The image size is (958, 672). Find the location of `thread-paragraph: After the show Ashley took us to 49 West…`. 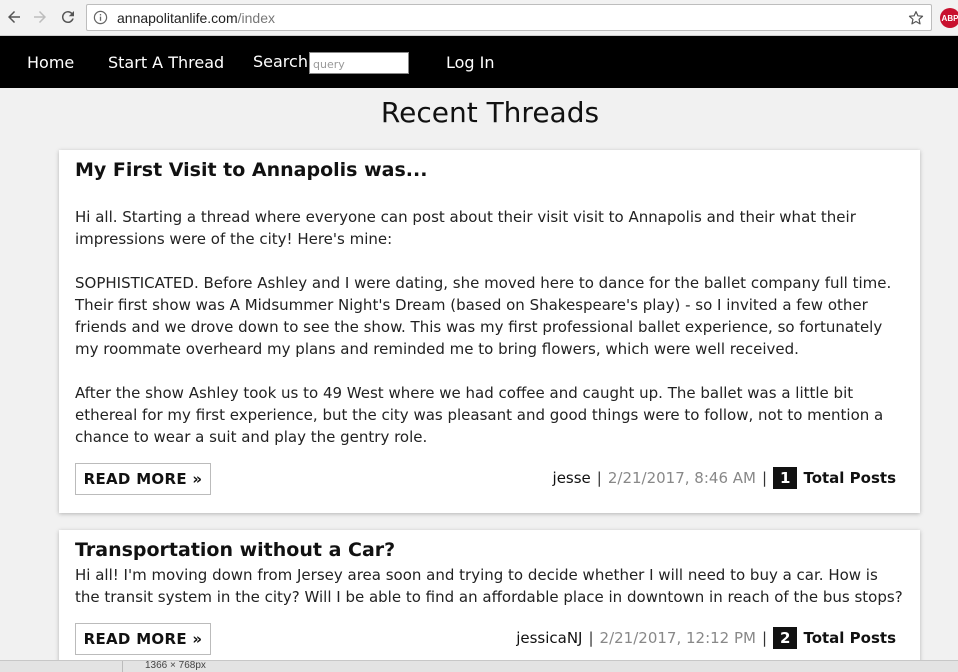

thread-paragraph: After the show Ashley took us to 49 West… is located at coordinates (479, 415).